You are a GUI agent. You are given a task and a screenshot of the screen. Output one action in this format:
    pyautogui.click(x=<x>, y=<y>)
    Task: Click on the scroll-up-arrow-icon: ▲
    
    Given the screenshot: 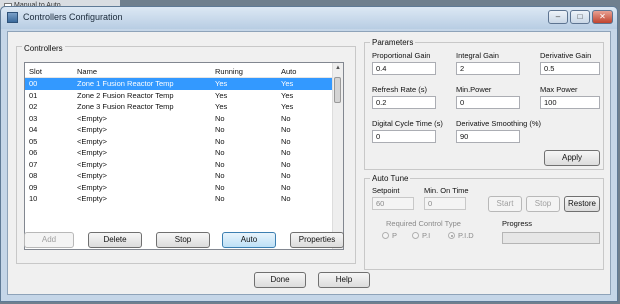 What is the action you would take?
    pyautogui.click(x=338, y=68)
    